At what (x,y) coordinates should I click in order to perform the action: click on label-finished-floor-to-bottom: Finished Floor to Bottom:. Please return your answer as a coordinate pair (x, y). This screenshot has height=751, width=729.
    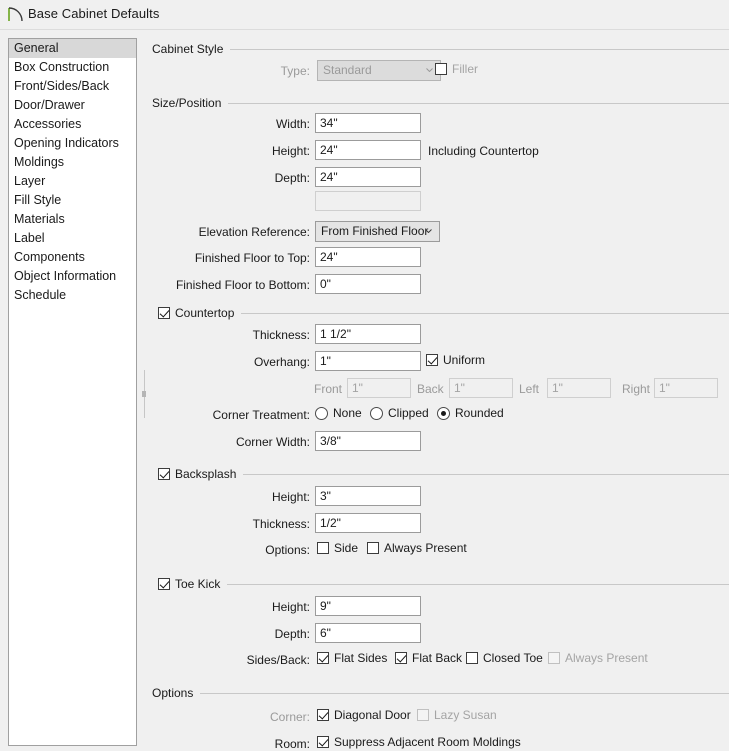
    Looking at the image, I should click on (242, 285).